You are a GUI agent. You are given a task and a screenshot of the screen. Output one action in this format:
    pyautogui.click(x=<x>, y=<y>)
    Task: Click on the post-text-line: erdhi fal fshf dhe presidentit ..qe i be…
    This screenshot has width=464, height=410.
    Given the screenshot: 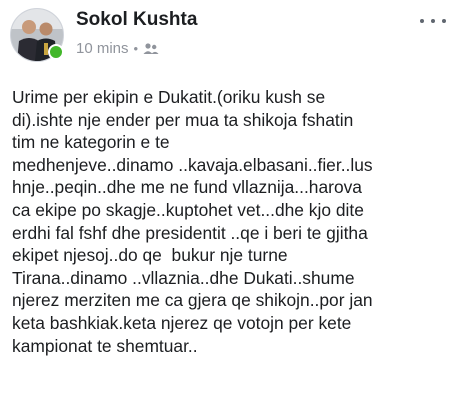 What is the action you would take?
    pyautogui.click(x=190, y=232)
    